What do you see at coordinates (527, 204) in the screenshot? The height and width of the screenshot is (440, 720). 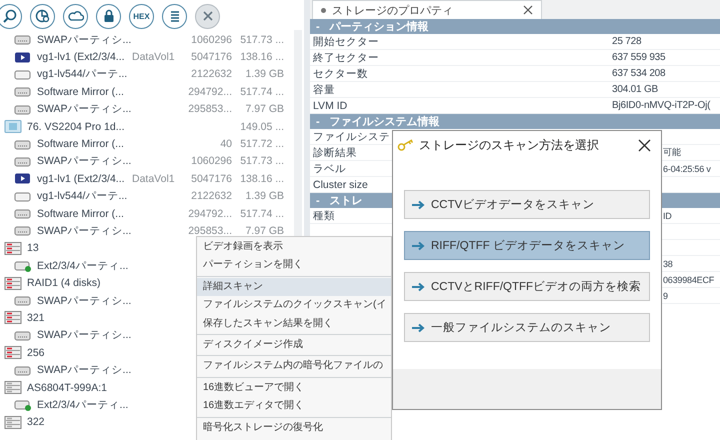 I see `scan-option-button: CCTVビデオデータをスキャン` at bounding box center [527, 204].